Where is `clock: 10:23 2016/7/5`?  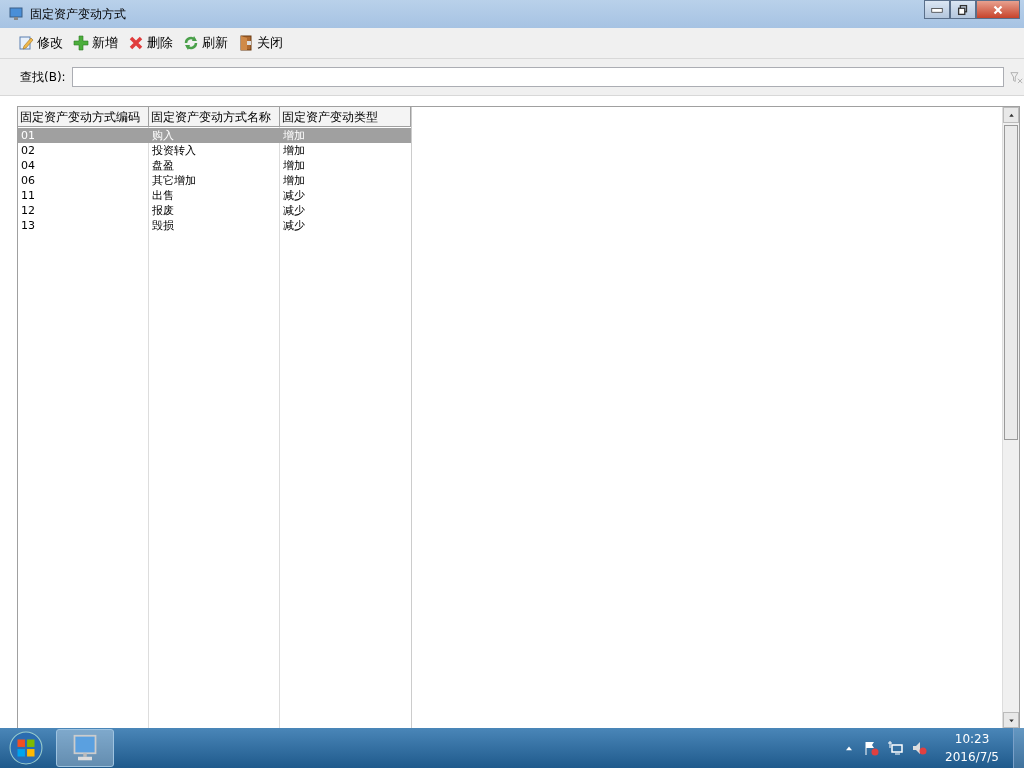
clock: 10:23 2016/7/5 is located at coordinates (969, 748).